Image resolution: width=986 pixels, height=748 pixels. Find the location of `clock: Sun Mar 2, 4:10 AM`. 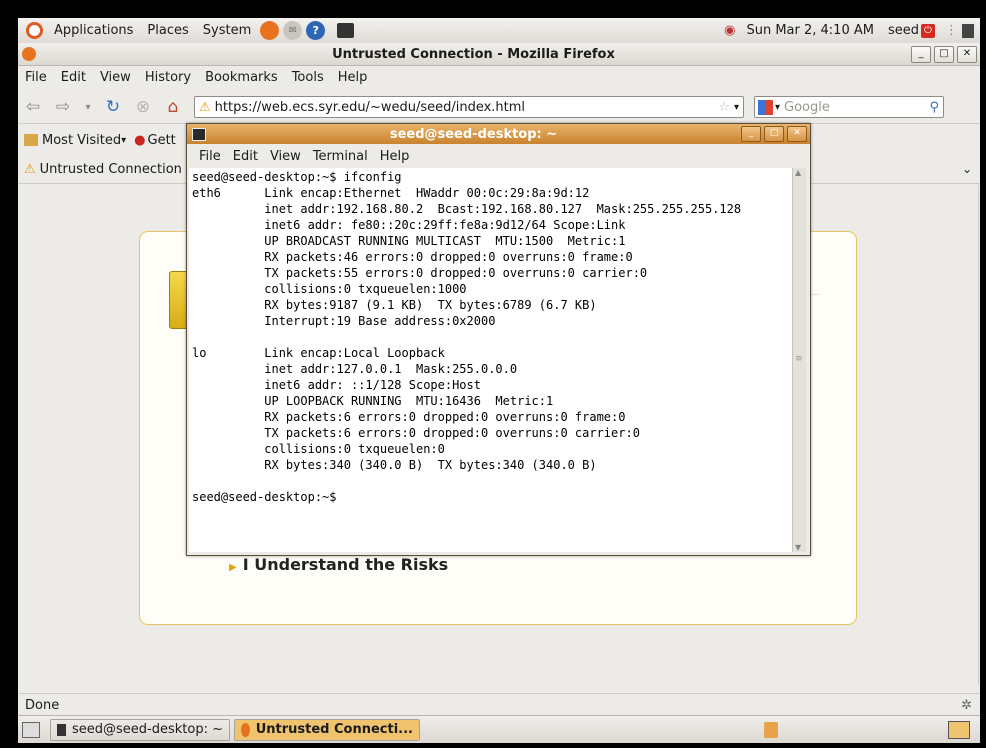

clock: Sun Mar 2, 4:10 AM is located at coordinates (810, 30).